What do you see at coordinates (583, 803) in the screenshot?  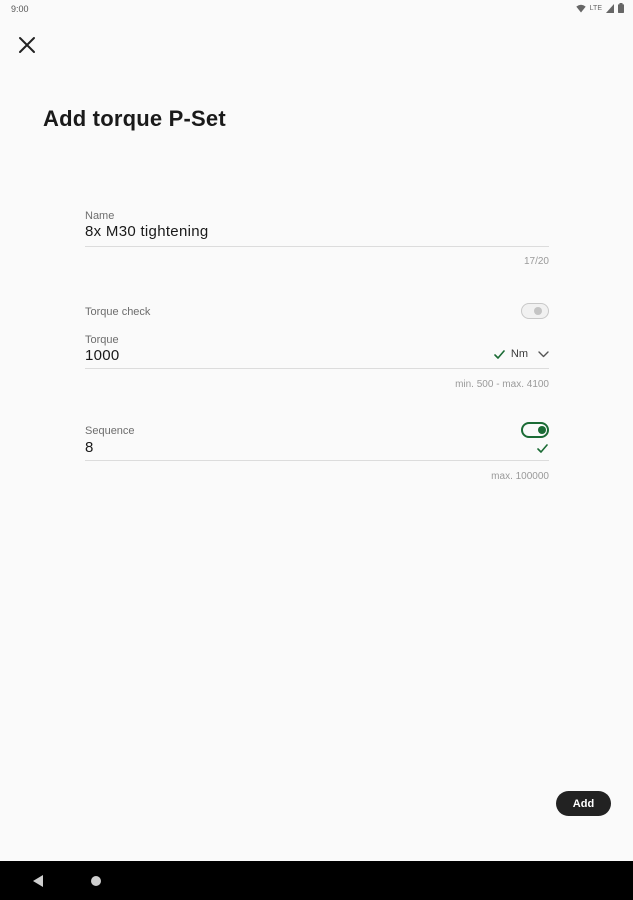 I see `add-button: Add` at bounding box center [583, 803].